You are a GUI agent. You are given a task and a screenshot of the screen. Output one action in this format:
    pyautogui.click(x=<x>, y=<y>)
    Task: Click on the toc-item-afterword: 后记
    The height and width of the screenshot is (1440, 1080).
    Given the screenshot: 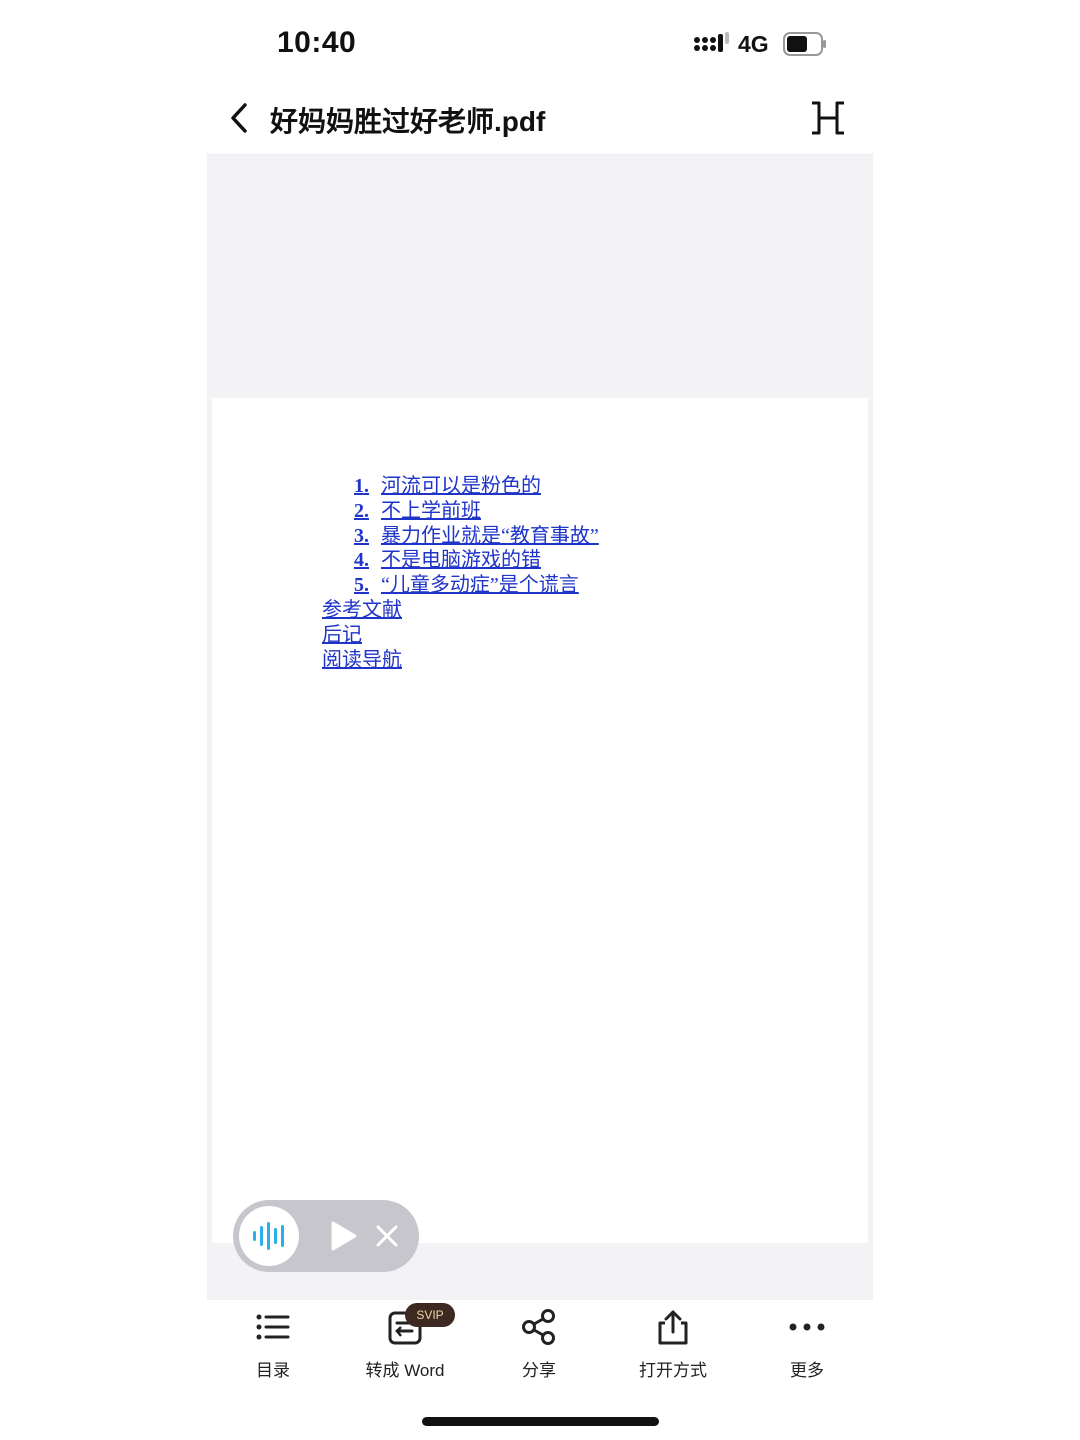 What is the action you would take?
    pyautogui.click(x=460, y=635)
    